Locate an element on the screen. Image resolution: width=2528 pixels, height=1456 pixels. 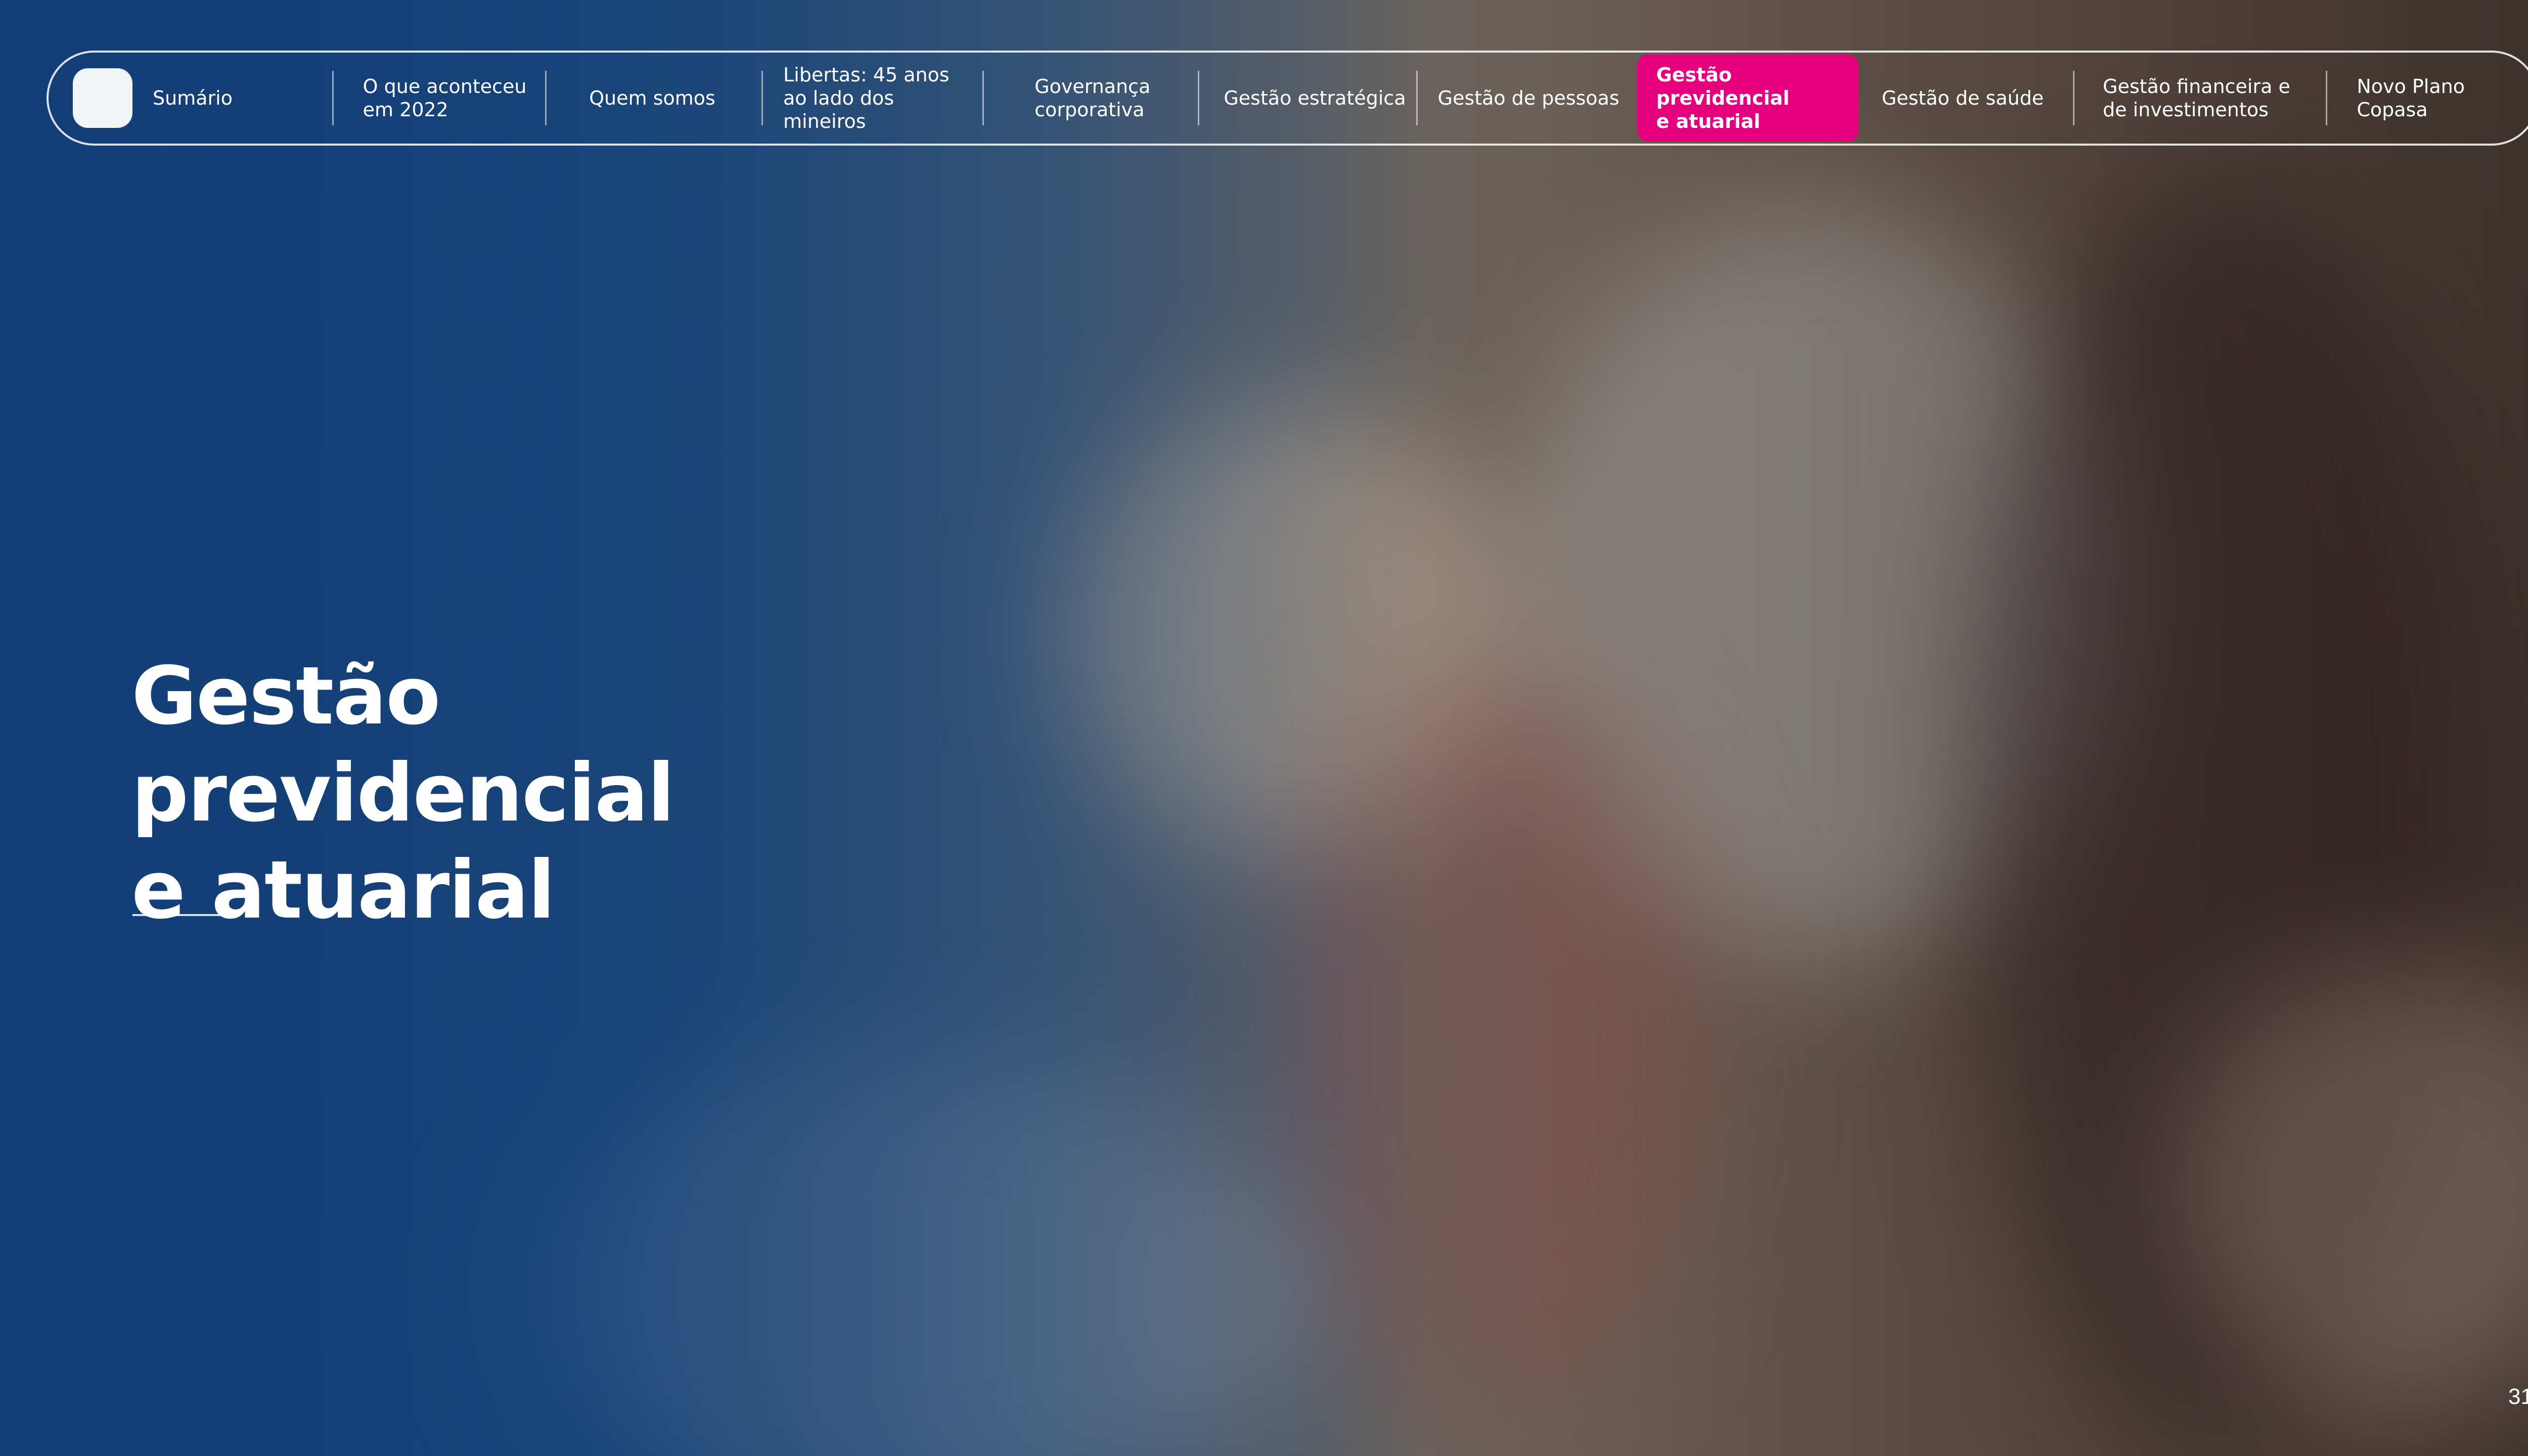
nav-item-quem-somos: Quem somos is located at coordinates (654, 98).